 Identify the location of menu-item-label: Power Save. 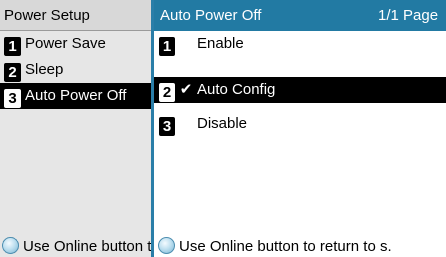
(65, 43).